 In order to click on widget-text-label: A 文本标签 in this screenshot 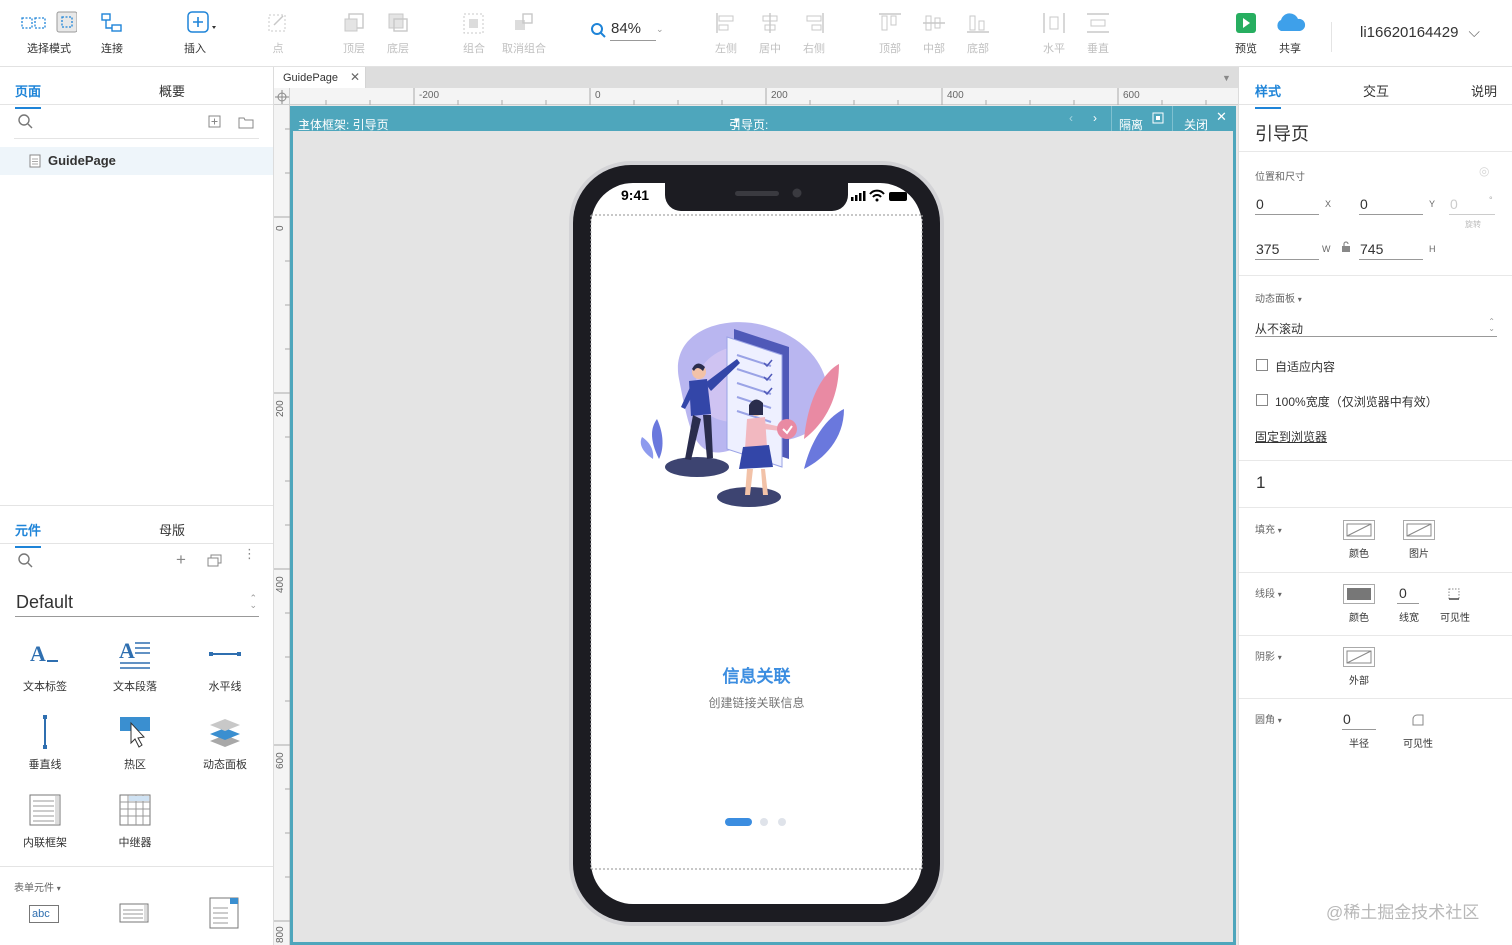, I will do `click(45, 663)`.